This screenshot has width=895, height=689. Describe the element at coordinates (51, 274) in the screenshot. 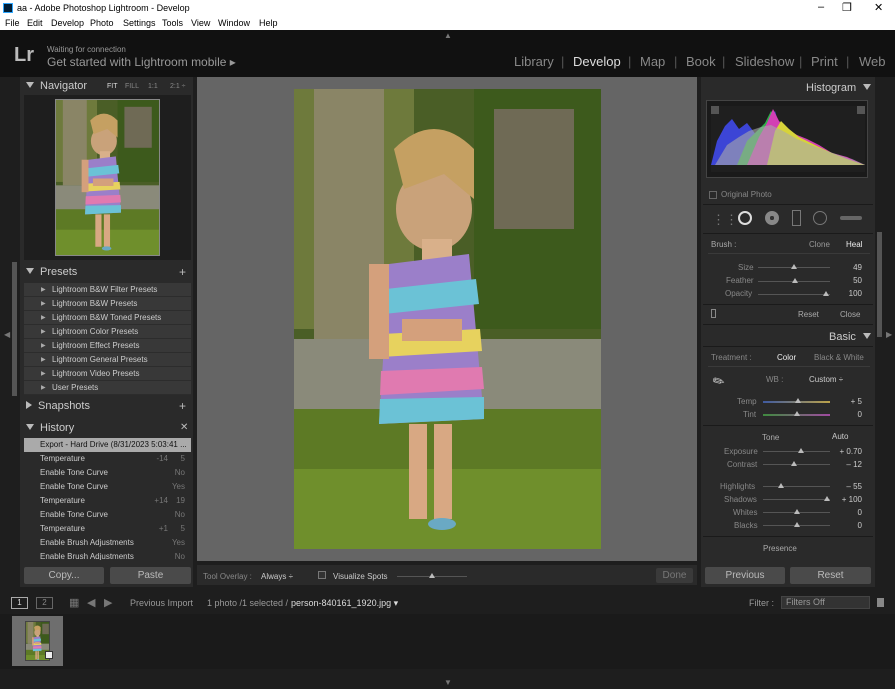

I see `presets-header: Presets` at that location.